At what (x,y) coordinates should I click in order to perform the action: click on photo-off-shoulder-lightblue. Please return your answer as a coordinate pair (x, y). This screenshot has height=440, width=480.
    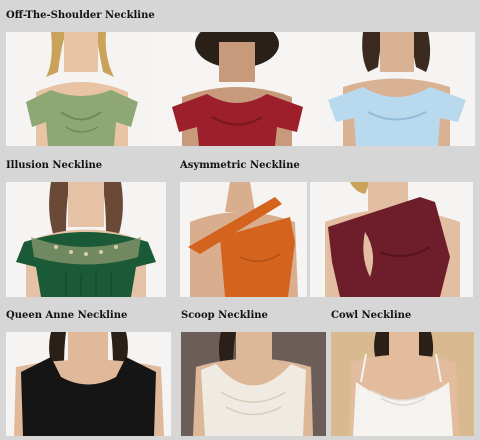
    Looking at the image, I should click on (396, 89).